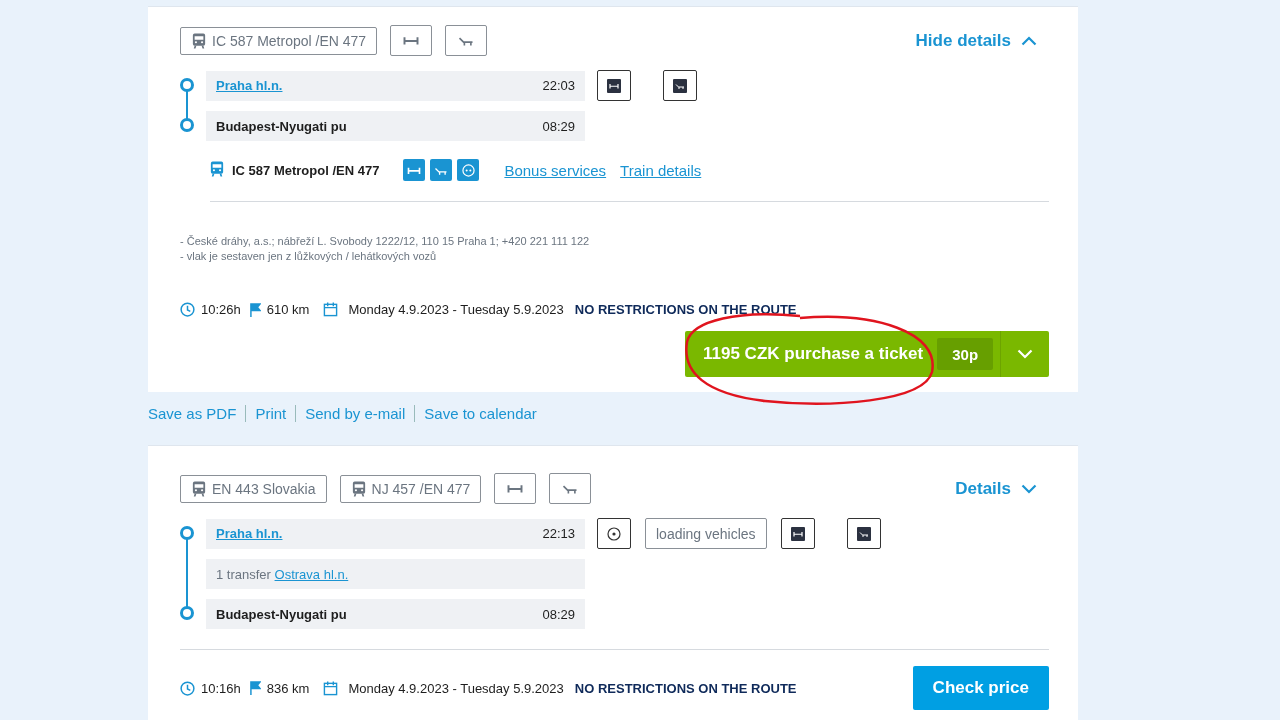 This screenshot has width=1280, height=720. I want to click on distance: 610 km, so click(288, 309).